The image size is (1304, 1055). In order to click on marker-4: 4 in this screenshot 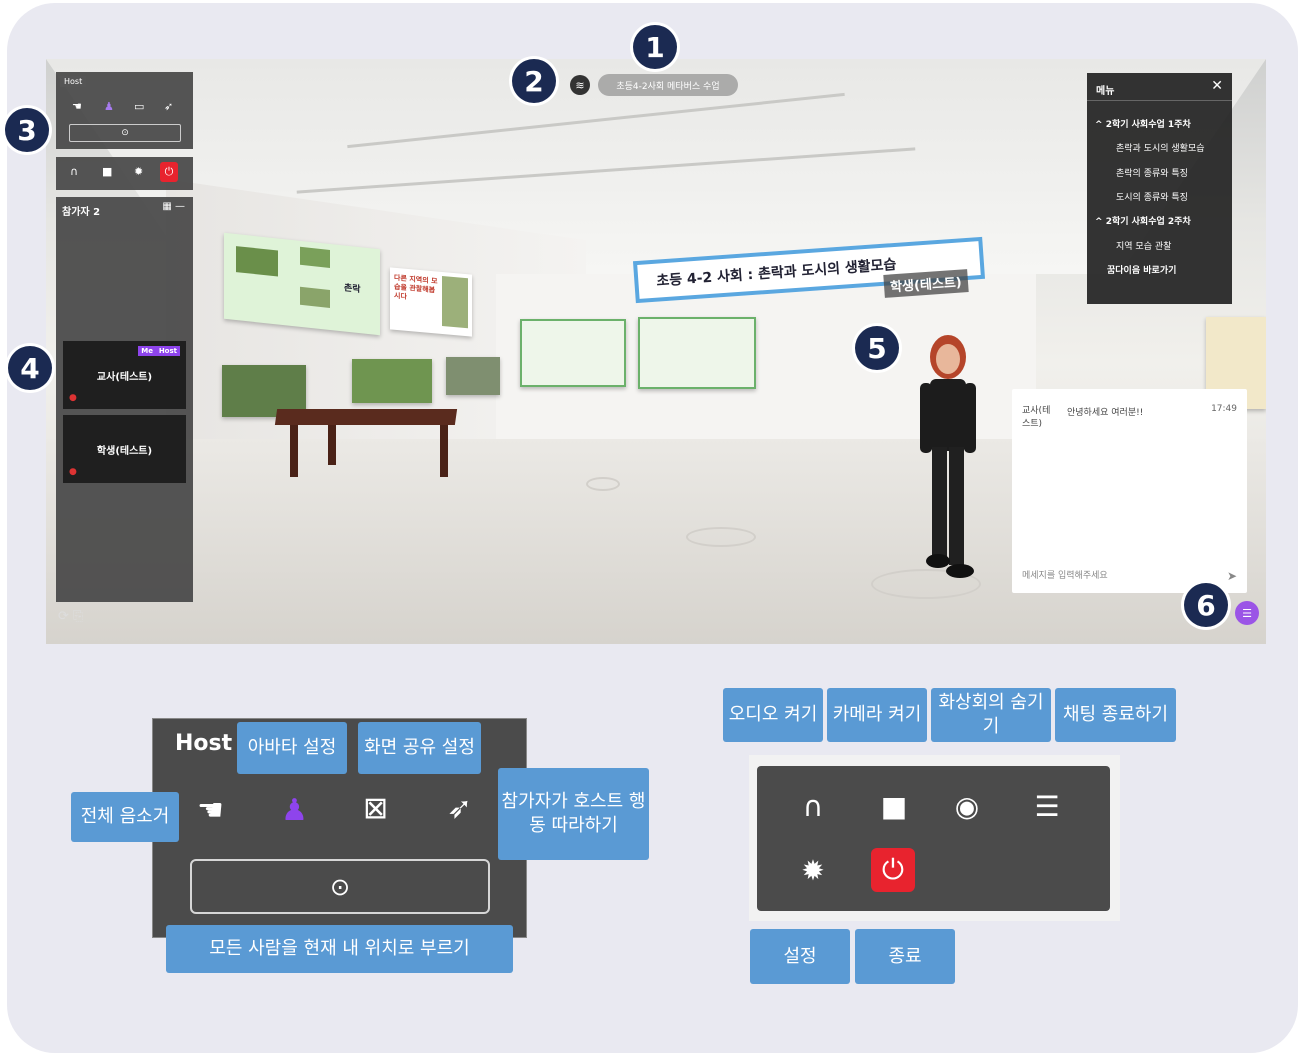, I will do `click(30, 368)`.